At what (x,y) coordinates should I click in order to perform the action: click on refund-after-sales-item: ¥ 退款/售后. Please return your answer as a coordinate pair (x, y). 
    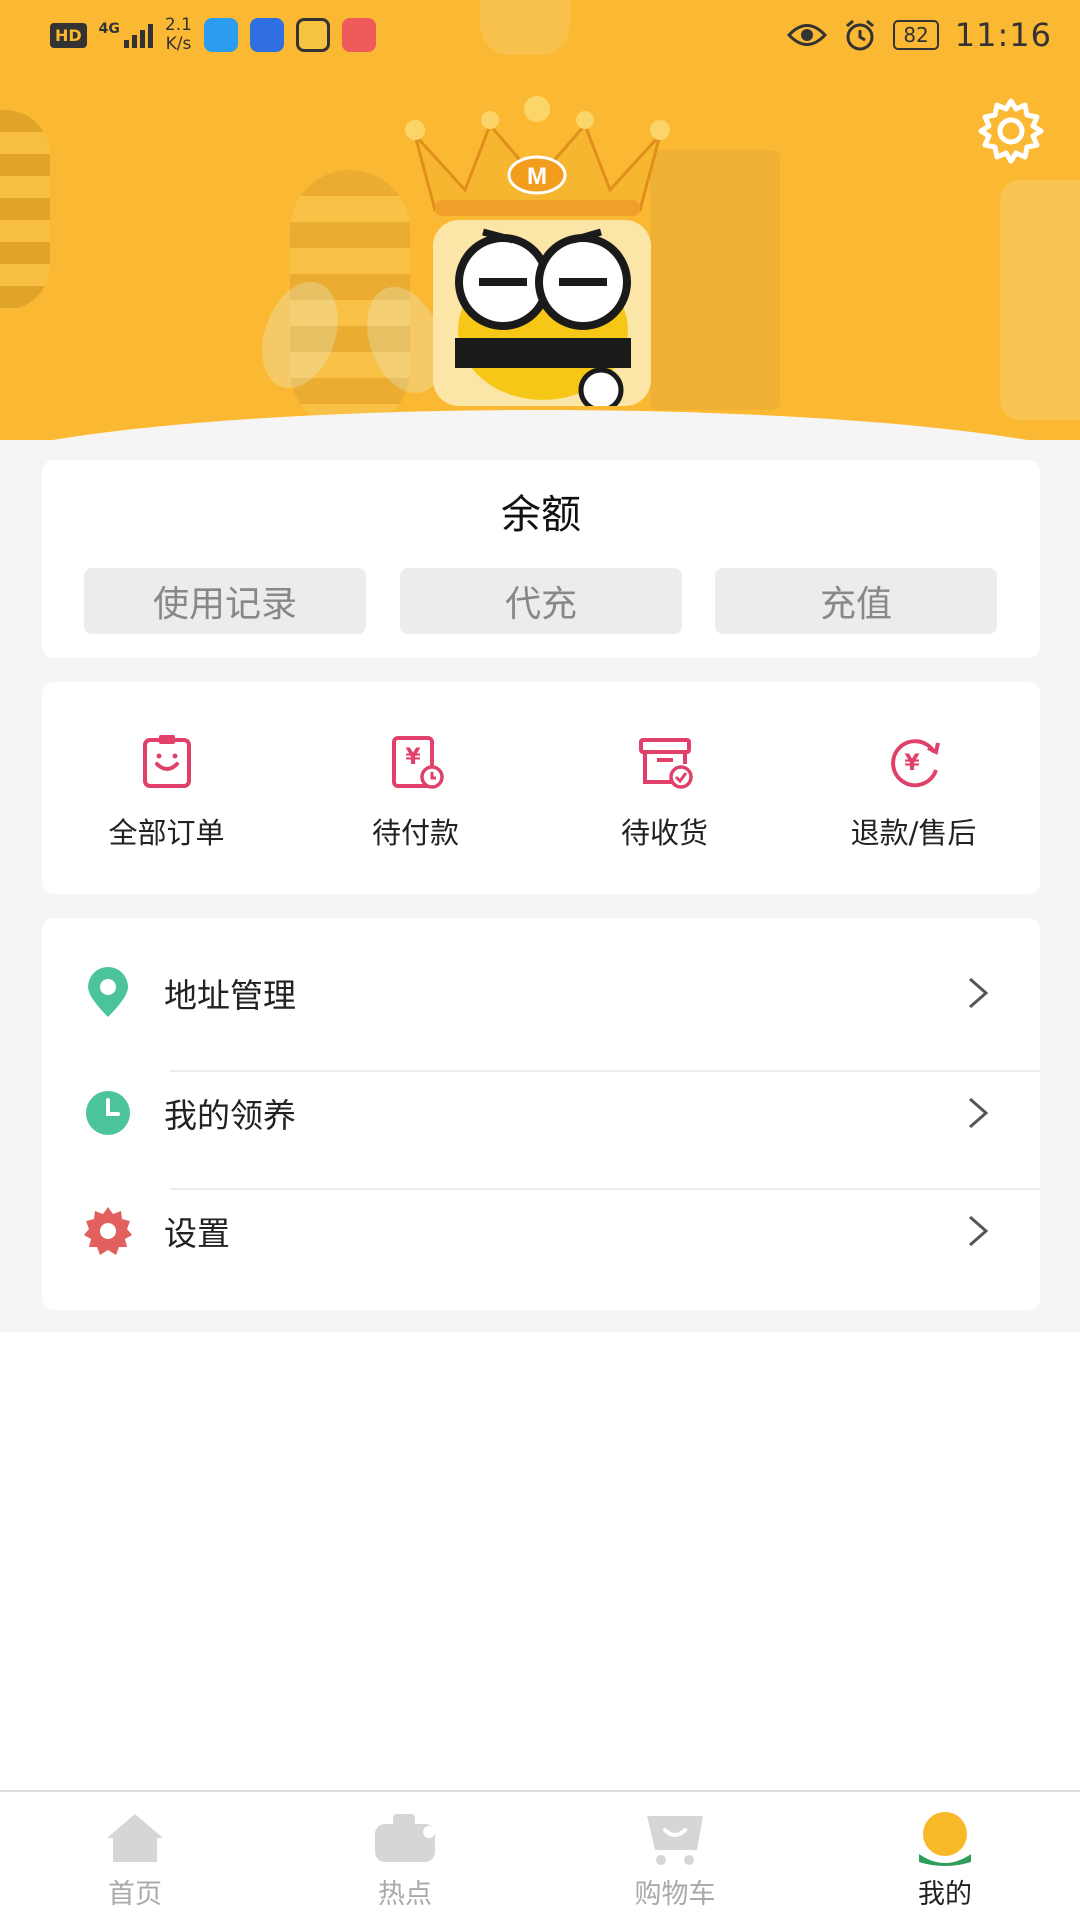
    Looking at the image, I should click on (913, 802).